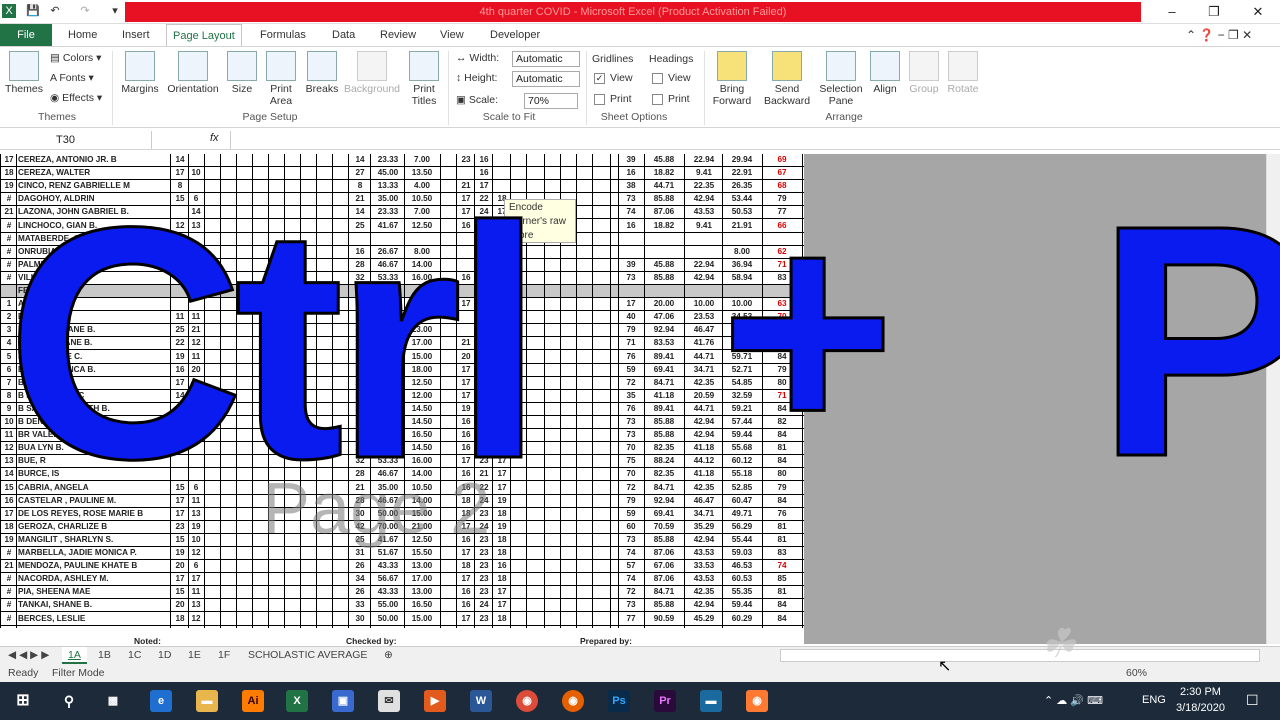 Image resolution: width=1280 pixels, height=720 pixels. What do you see at coordinates (360, 212) in the screenshot?
I see `cell-t: 14` at bounding box center [360, 212].